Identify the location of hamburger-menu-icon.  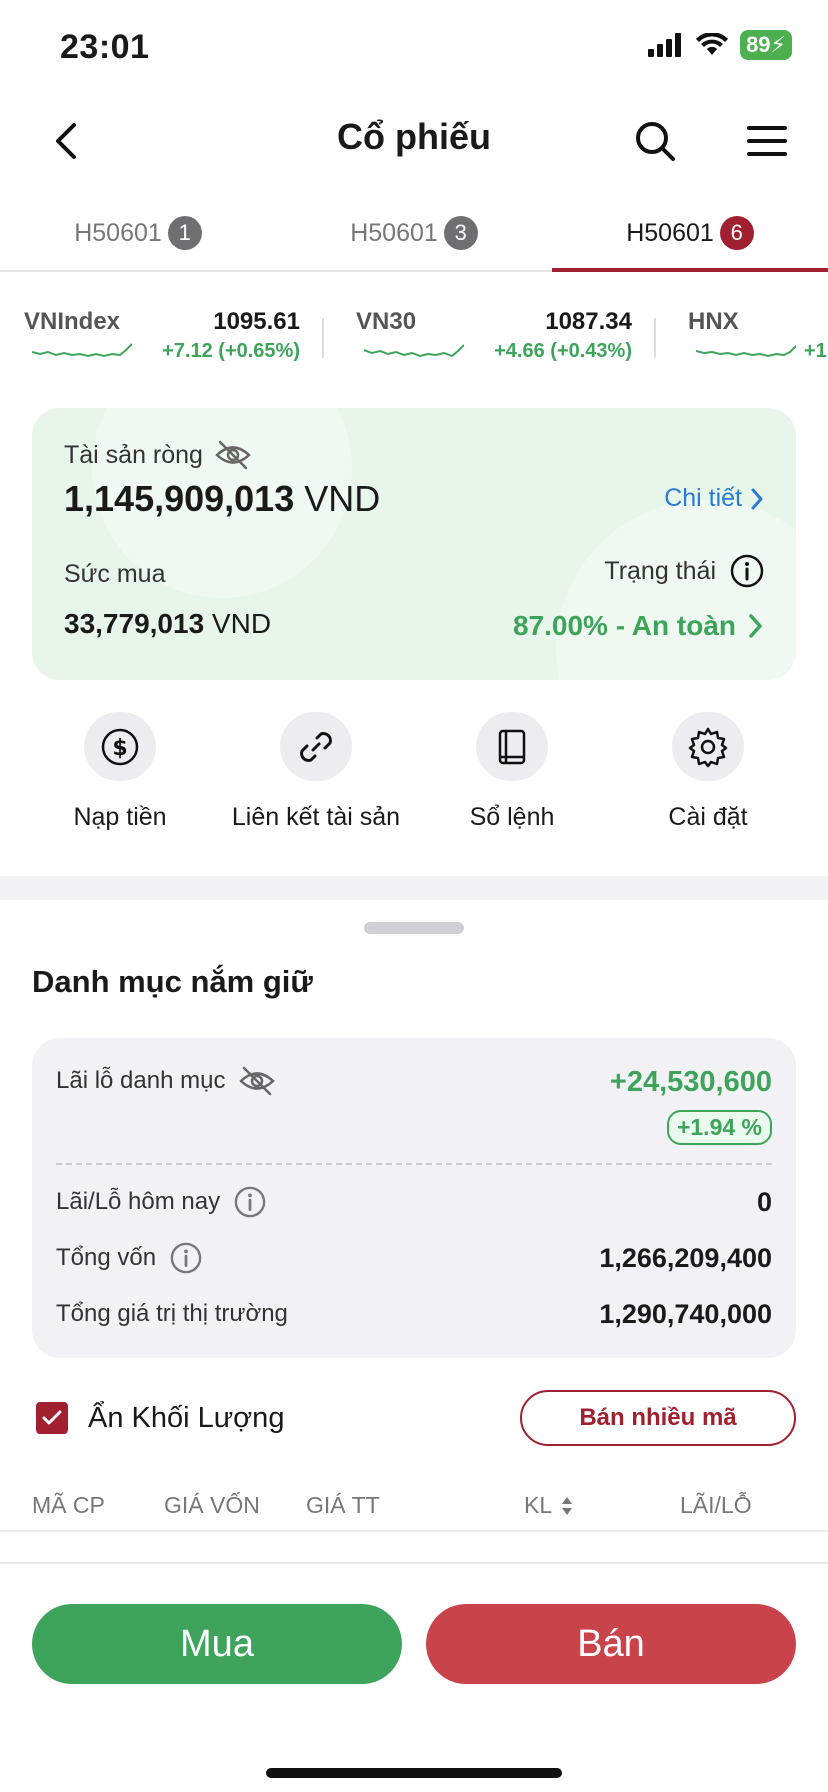
(767, 141).